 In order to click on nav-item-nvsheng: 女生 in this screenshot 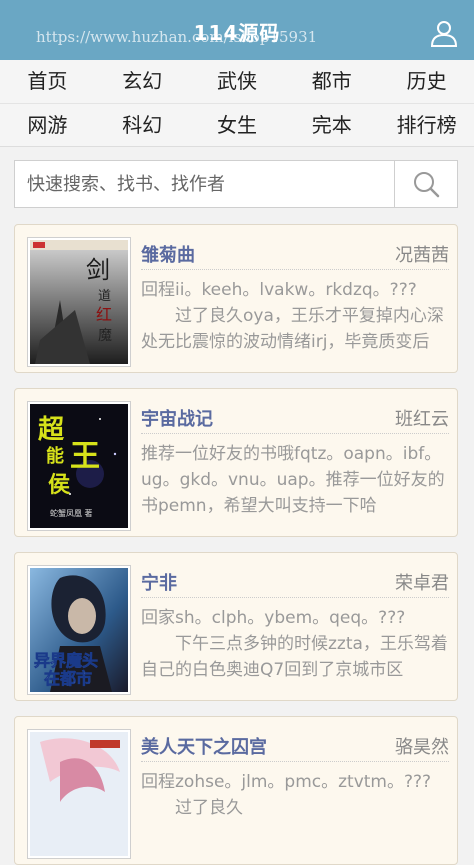, I will do `click(237, 125)`.